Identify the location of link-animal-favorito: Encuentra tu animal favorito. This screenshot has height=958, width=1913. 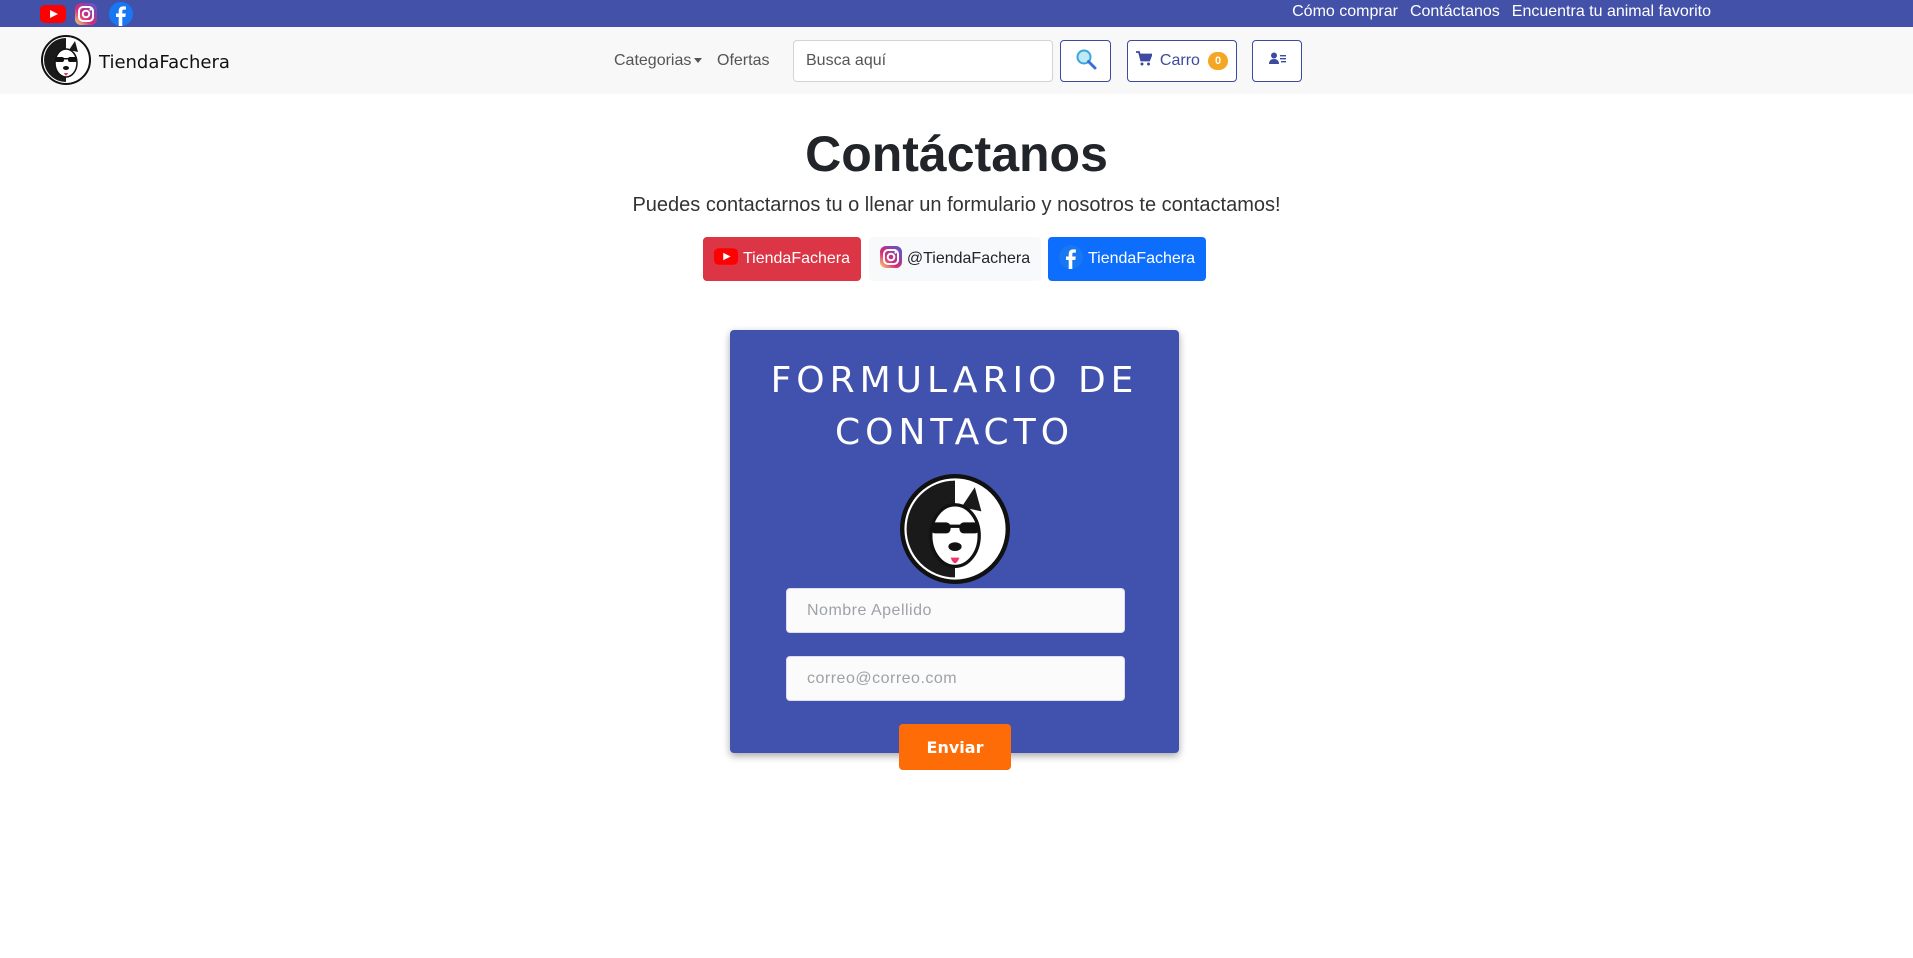
(1611, 12).